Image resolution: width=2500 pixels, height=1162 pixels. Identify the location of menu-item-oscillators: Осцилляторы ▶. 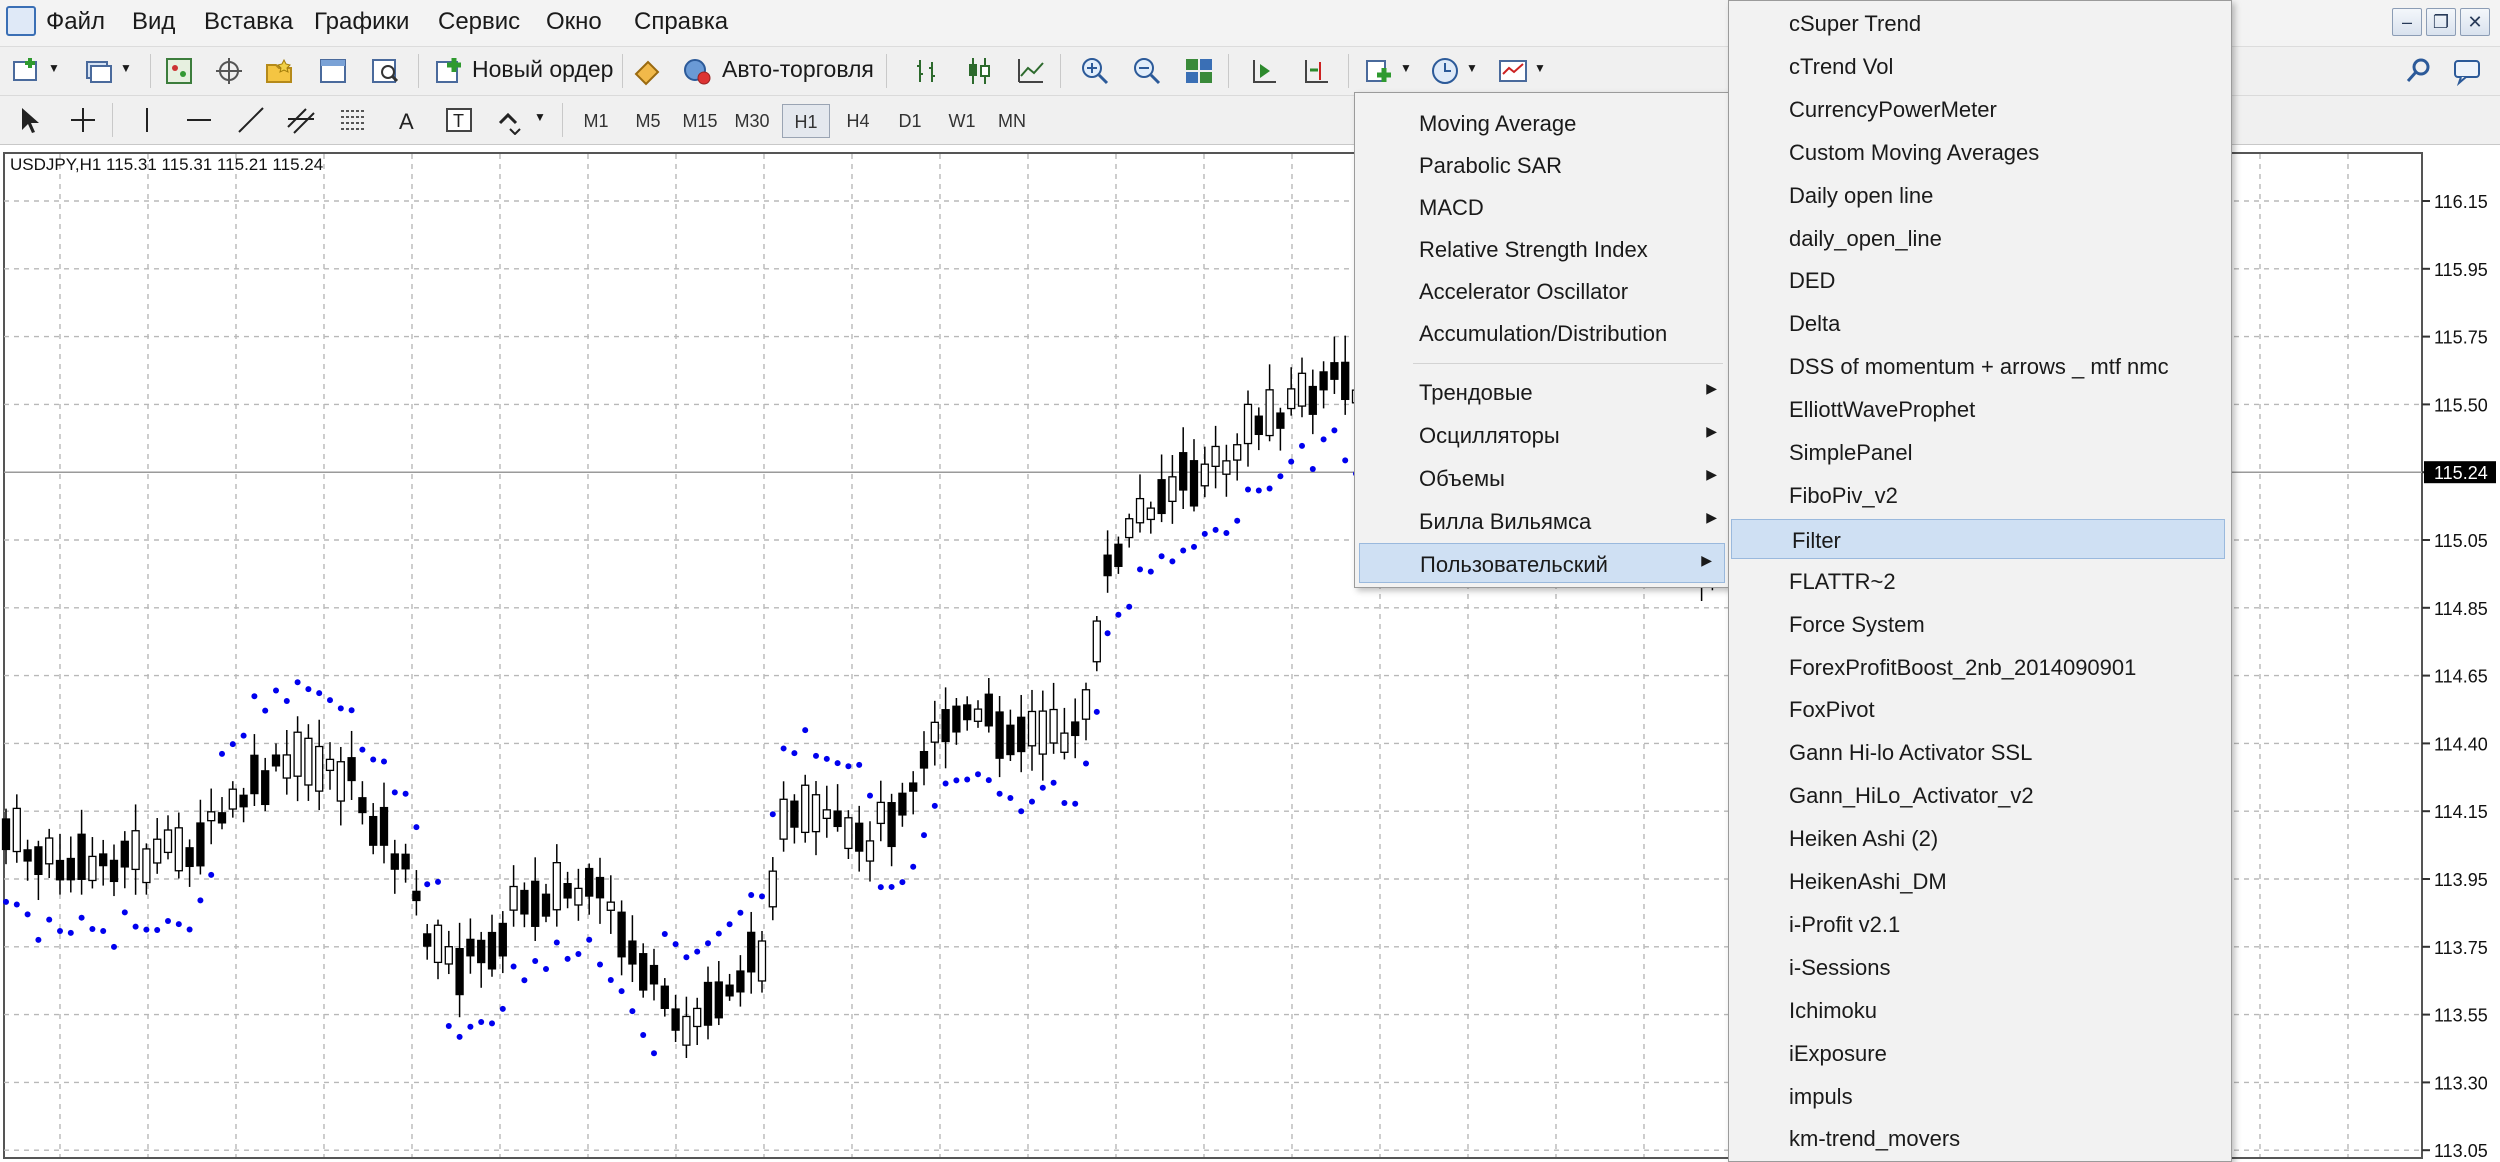
(1542, 436).